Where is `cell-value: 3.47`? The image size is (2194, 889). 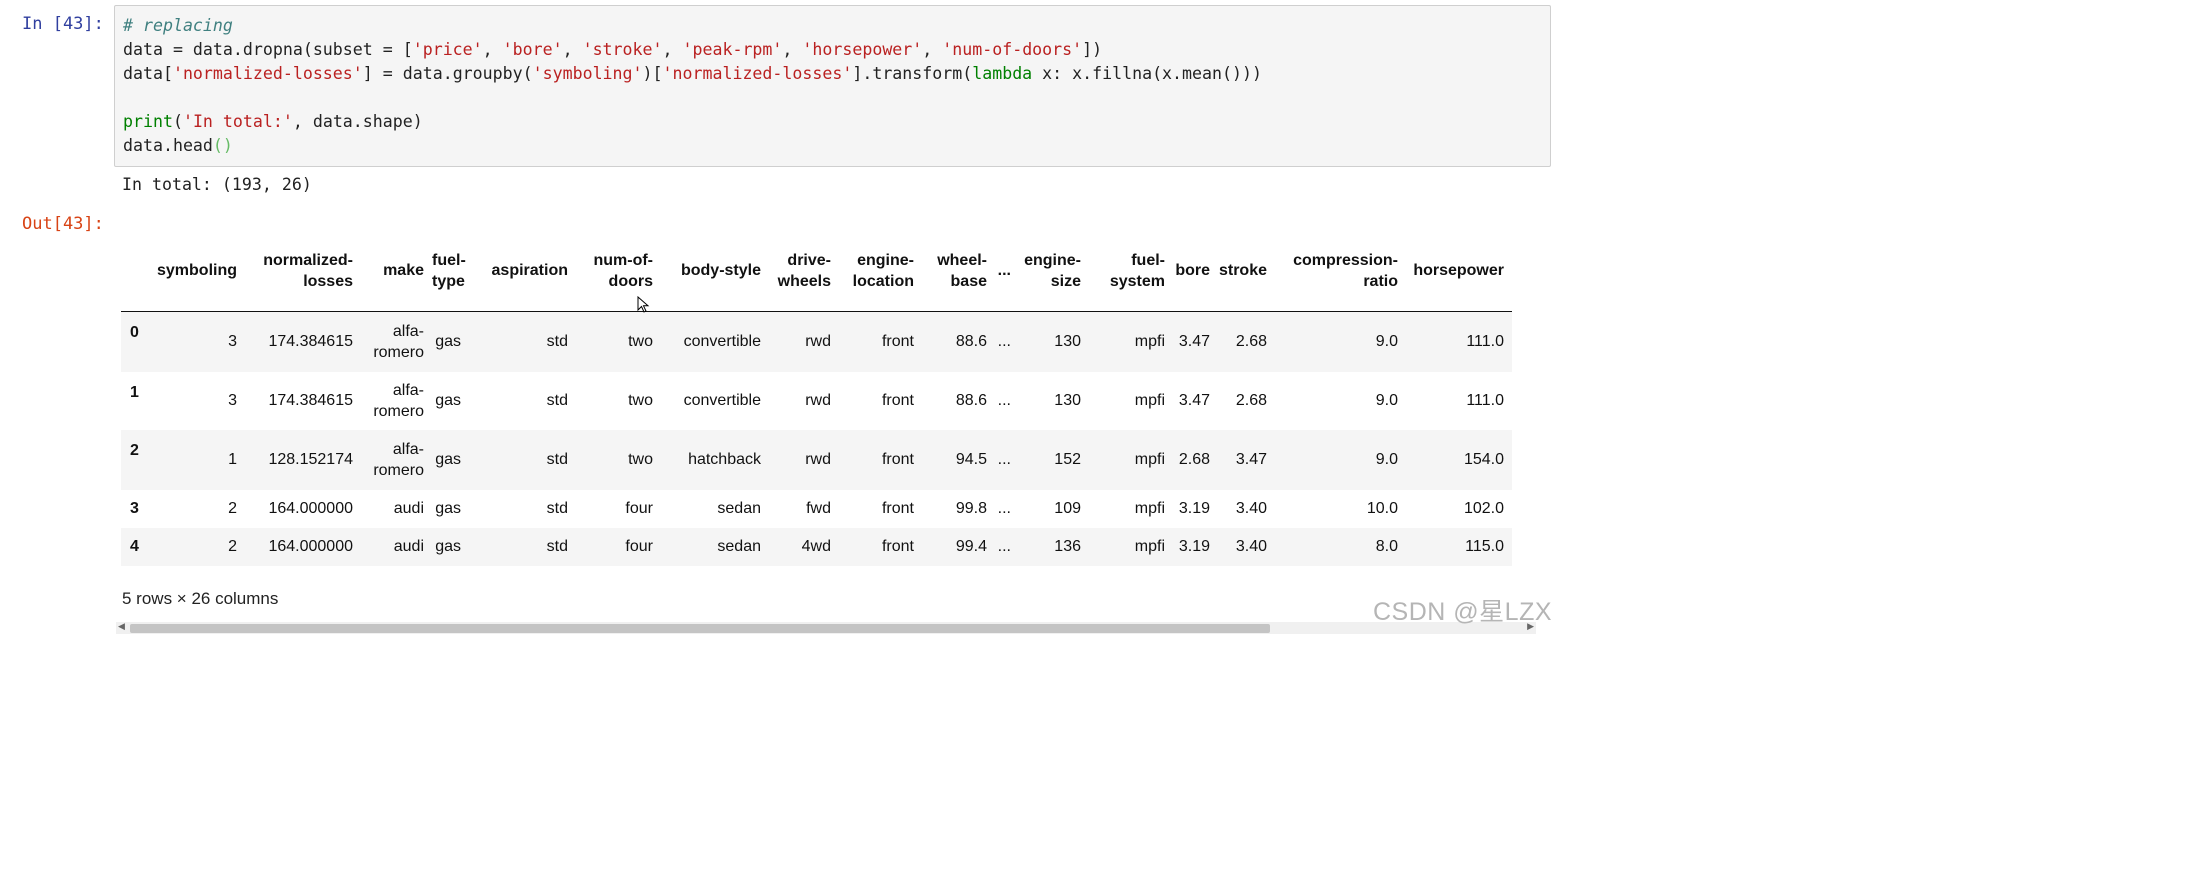
cell-value: 3.47 is located at coordinates (1194, 342).